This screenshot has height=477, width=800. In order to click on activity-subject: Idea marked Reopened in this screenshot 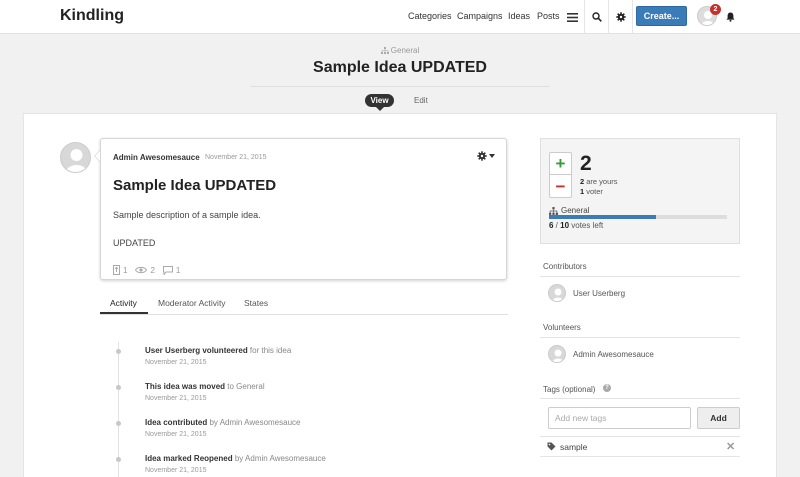, I will do `click(189, 458)`.